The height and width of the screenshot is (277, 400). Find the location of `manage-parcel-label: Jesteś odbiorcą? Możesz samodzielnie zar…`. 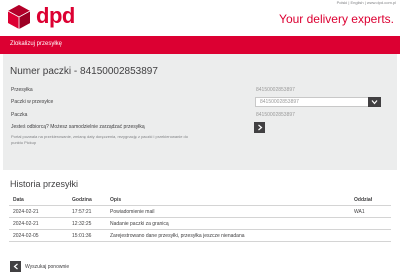

manage-parcel-label: Jesteś odbiorcą? Możesz samodzielnie zar… is located at coordinates (78, 127).